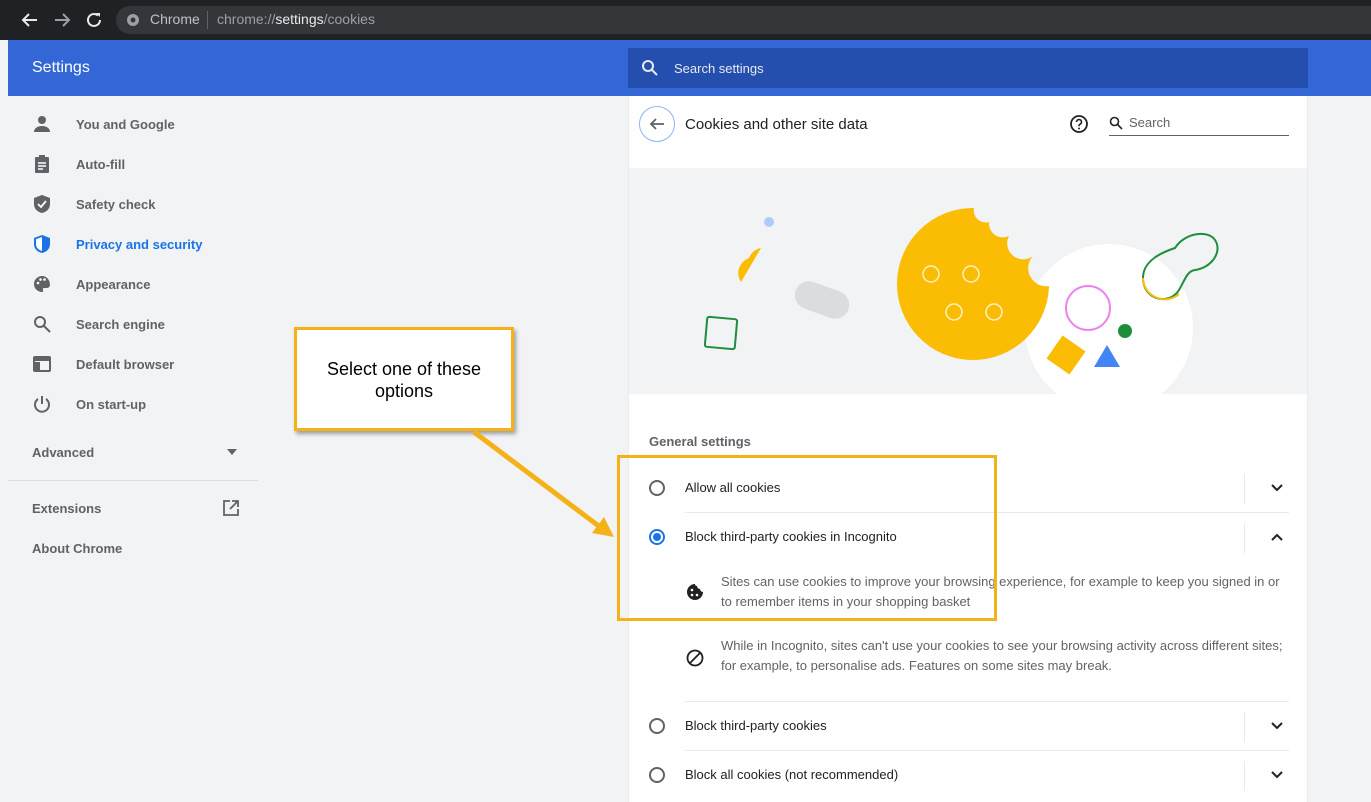 Image resolution: width=1371 pixels, height=802 pixels. What do you see at coordinates (125, 124) in the screenshot?
I see `sidebar-item-label: You and Google` at bounding box center [125, 124].